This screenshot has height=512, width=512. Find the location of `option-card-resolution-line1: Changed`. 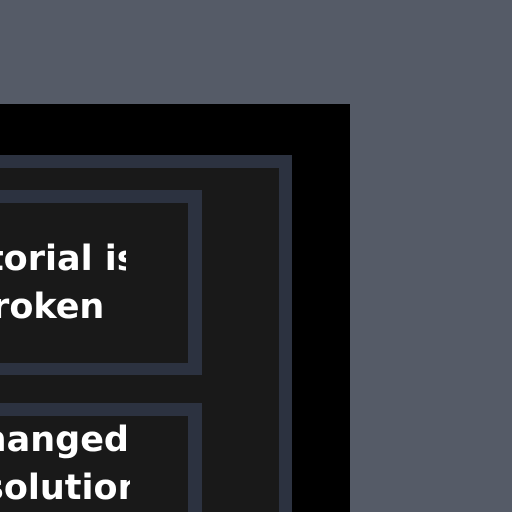

option-card-resolution-line1: Changed is located at coordinates (64, 440).